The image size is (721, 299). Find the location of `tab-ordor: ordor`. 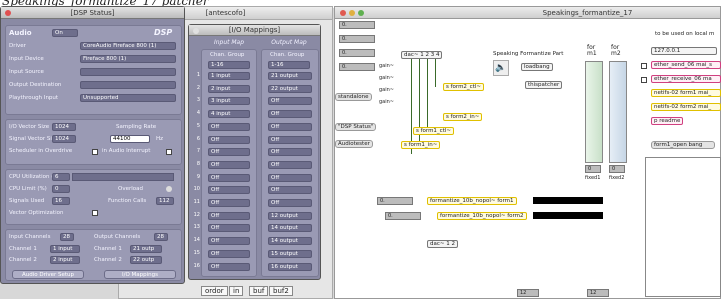

tab-ordor: ordor is located at coordinates (214, 291).